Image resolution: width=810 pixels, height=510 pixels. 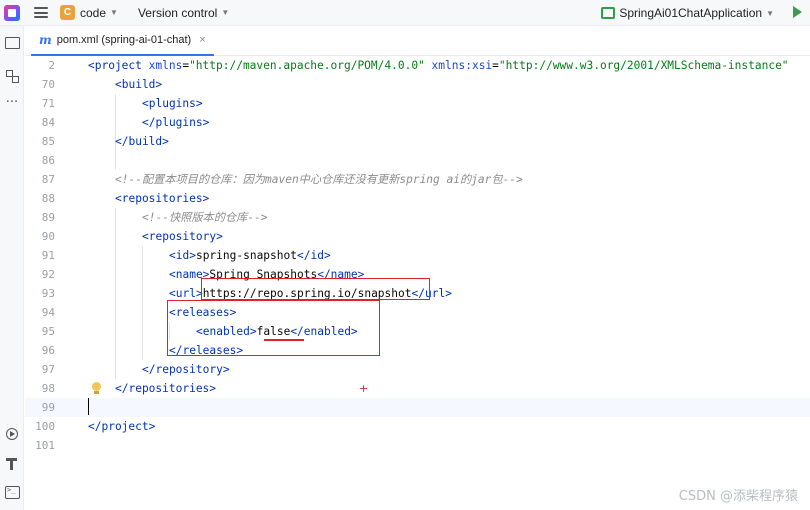 I want to click on line-number: 91, so click(x=48, y=255).